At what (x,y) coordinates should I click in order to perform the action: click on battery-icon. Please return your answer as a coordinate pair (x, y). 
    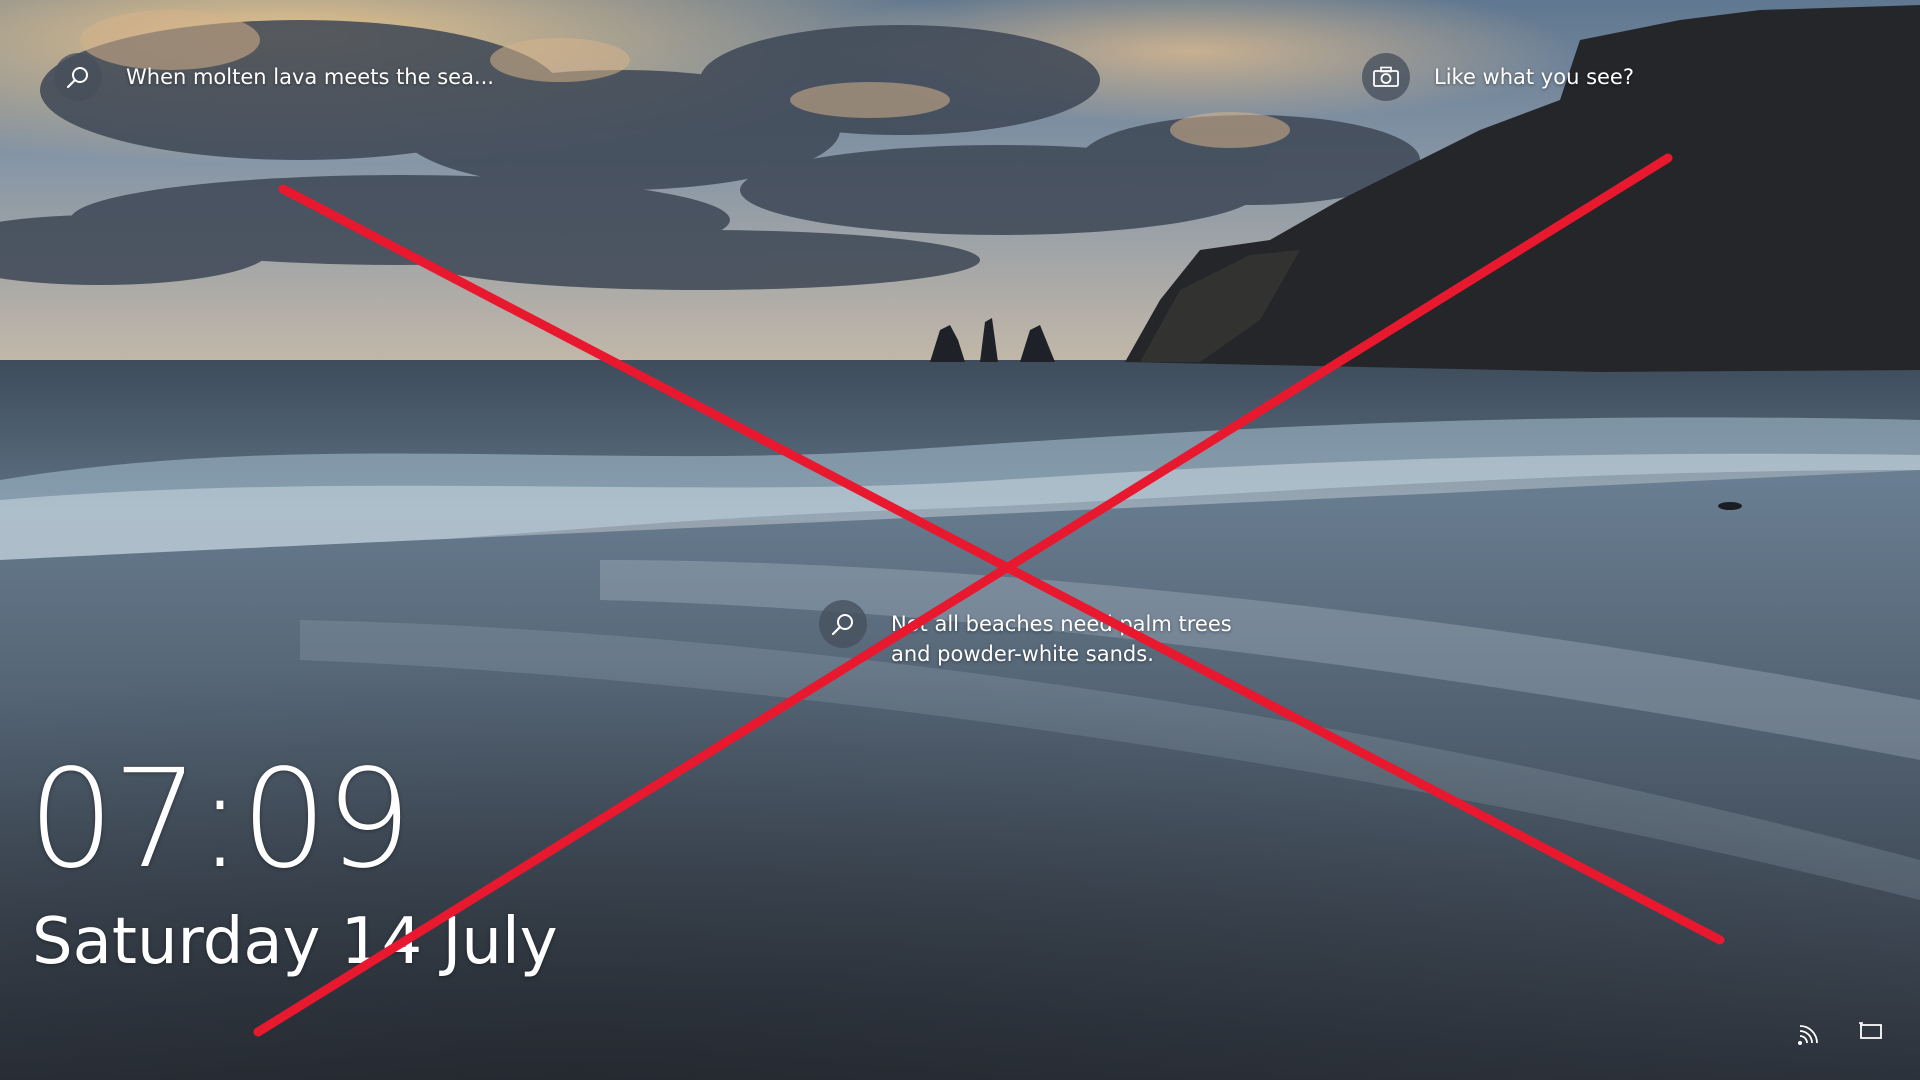
    Looking at the image, I should click on (1871, 1031).